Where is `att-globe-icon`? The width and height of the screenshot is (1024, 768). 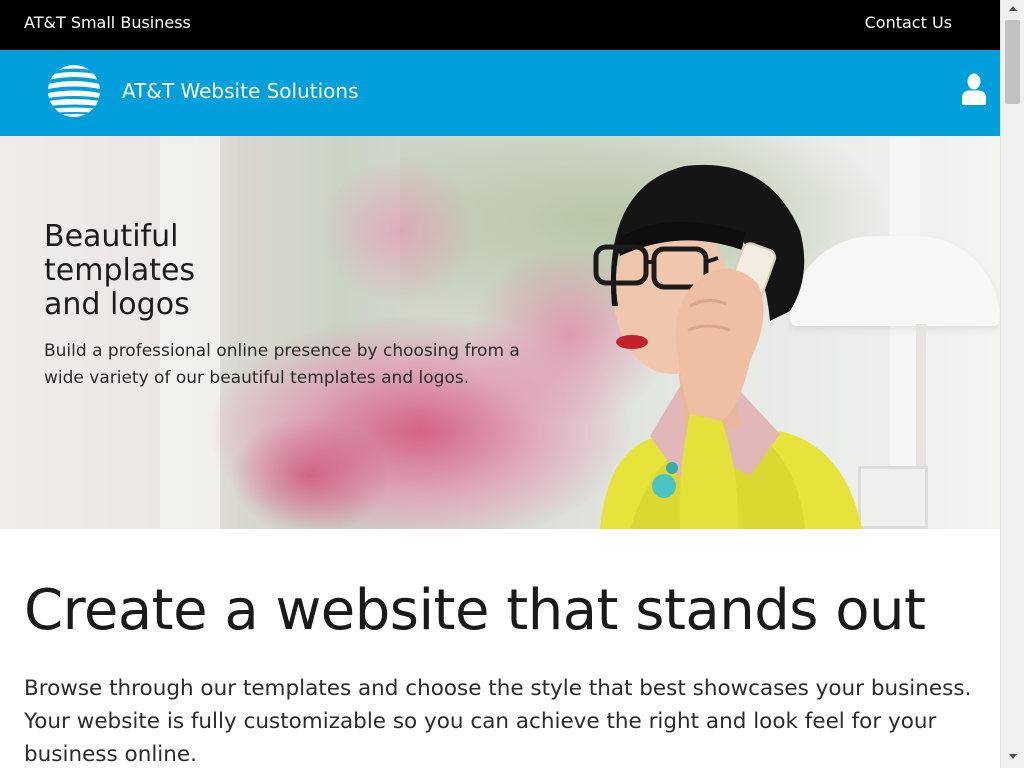 att-globe-icon is located at coordinates (74, 91).